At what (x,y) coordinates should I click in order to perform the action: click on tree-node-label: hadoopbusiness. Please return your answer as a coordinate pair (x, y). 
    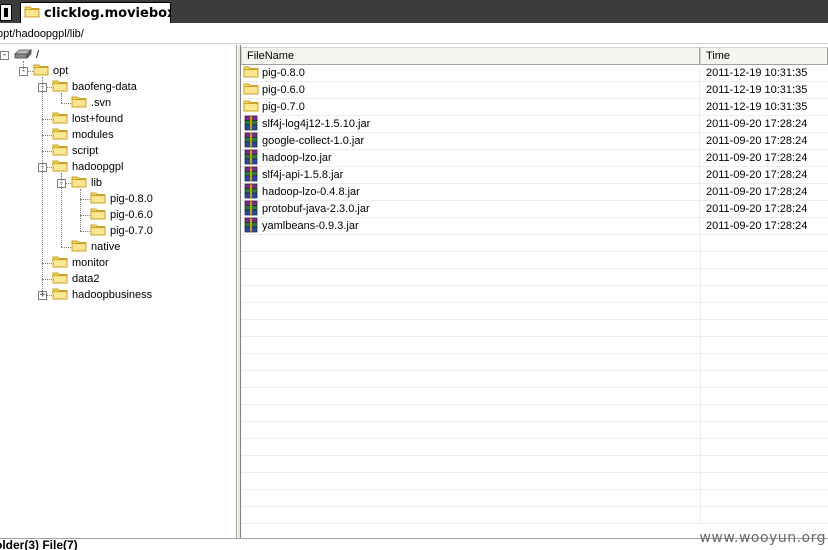
    Looking at the image, I should click on (112, 295).